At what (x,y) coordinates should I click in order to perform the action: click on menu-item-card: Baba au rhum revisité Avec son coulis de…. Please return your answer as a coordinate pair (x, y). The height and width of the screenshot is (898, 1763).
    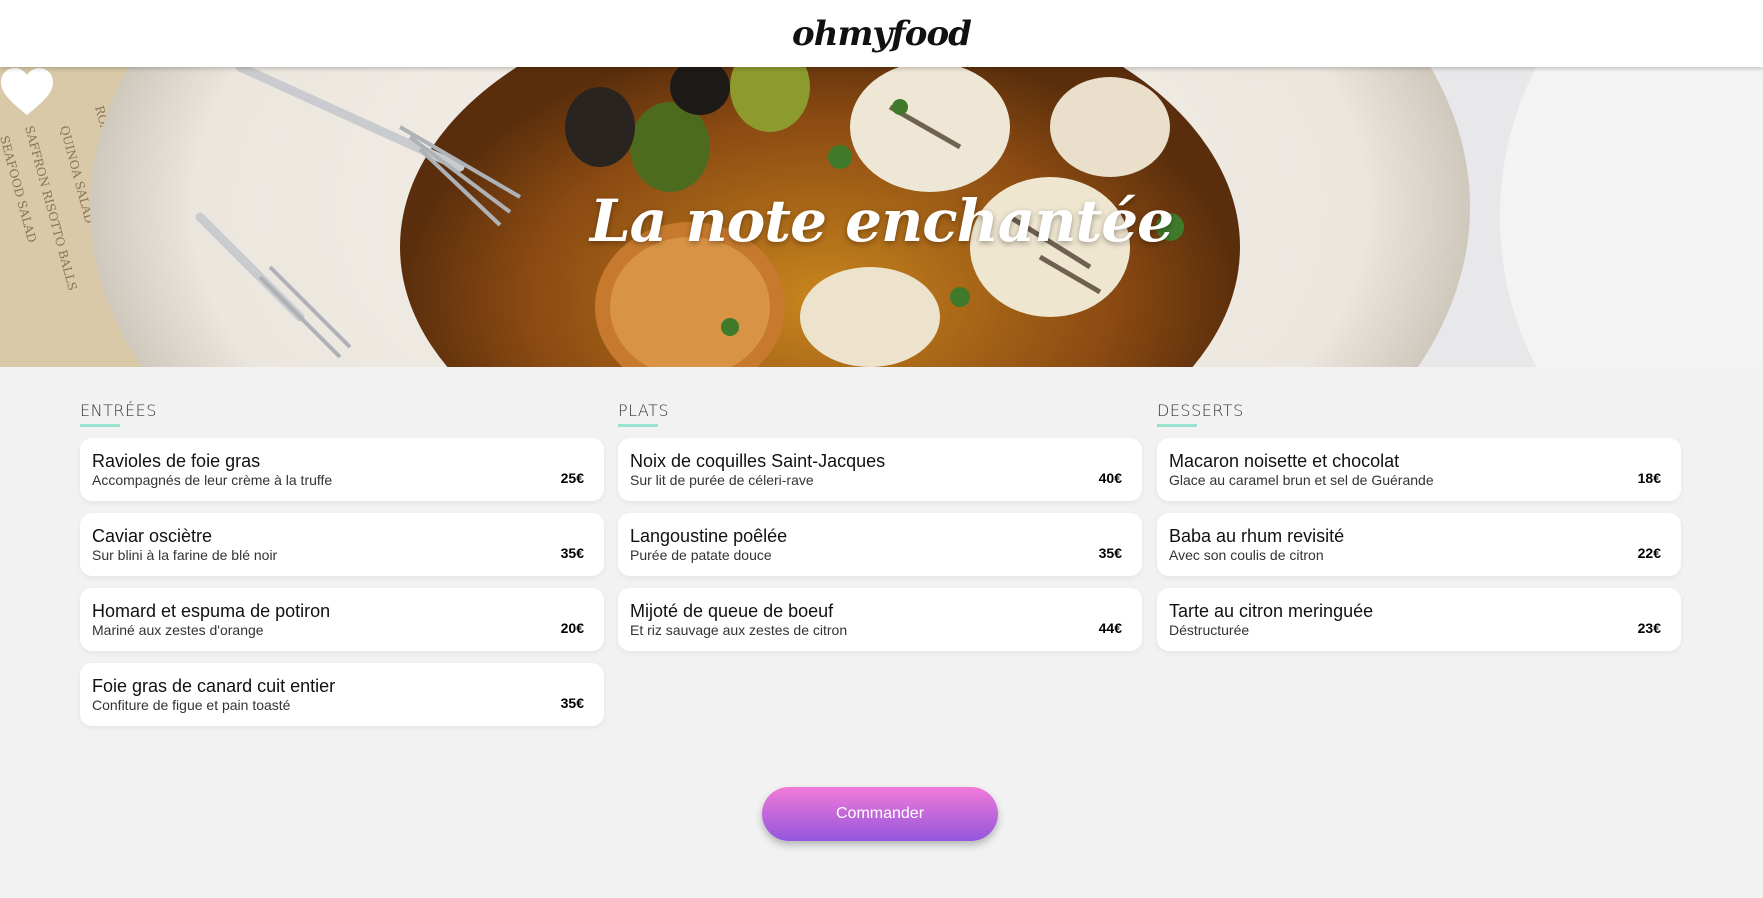
    Looking at the image, I should click on (1419, 544).